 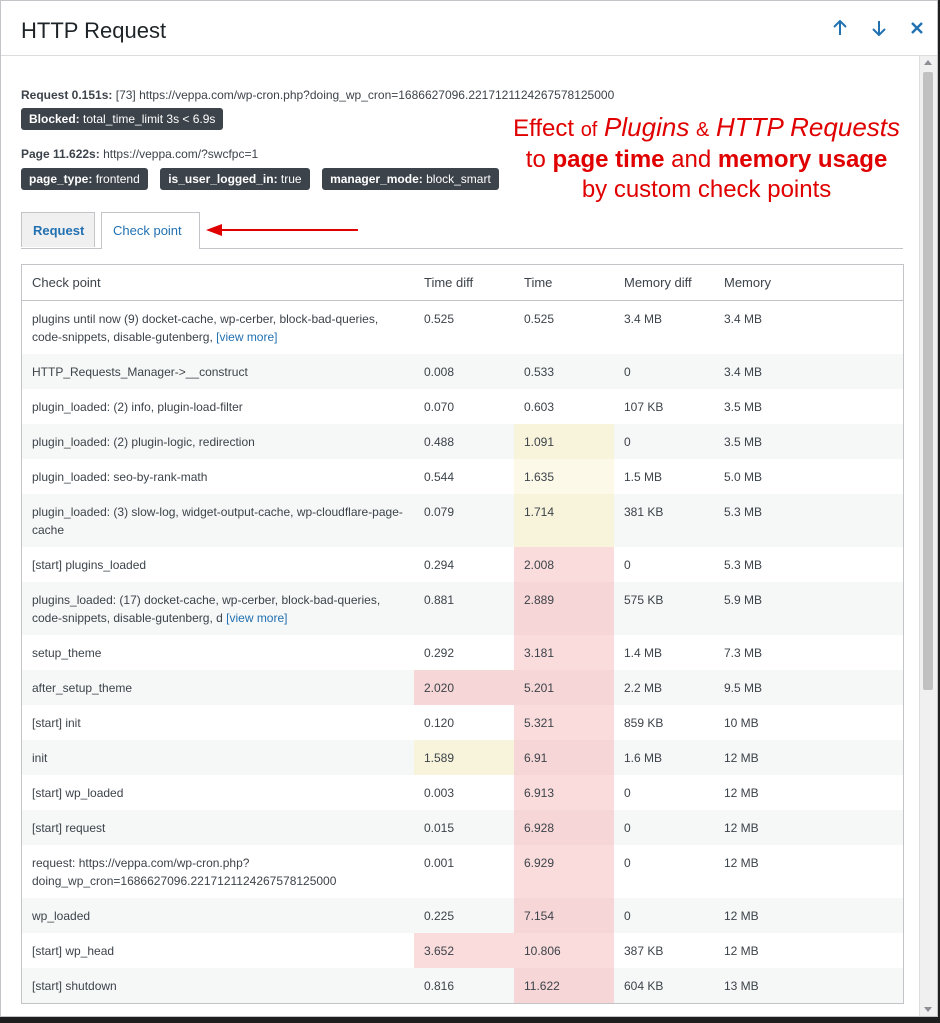 What do you see at coordinates (462, 792) in the screenshot?
I see `table-row: [start] wp_loaded 0.003 6.913 0 12 MB` at bounding box center [462, 792].